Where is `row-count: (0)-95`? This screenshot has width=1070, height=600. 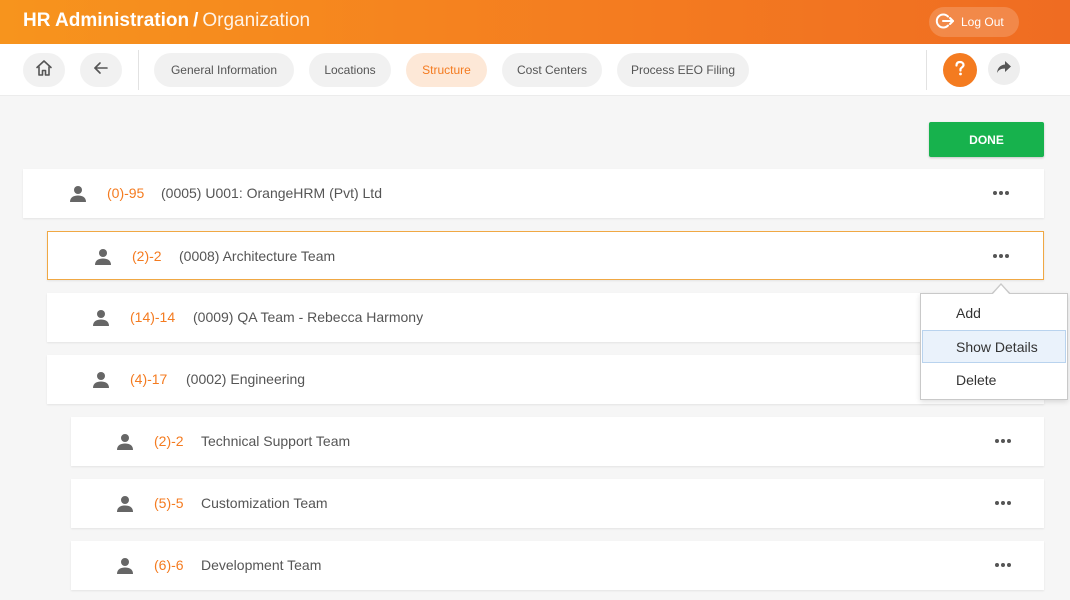 row-count: (0)-95 is located at coordinates (126, 193).